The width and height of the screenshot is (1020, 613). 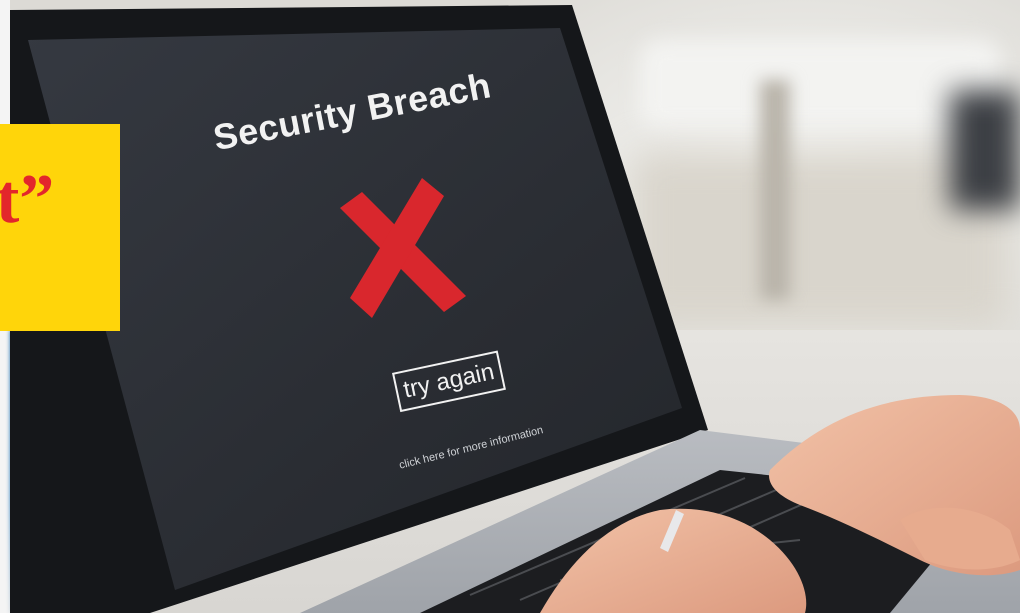 What do you see at coordinates (27, 199) in the screenshot?
I see `overlay-text: t”` at bounding box center [27, 199].